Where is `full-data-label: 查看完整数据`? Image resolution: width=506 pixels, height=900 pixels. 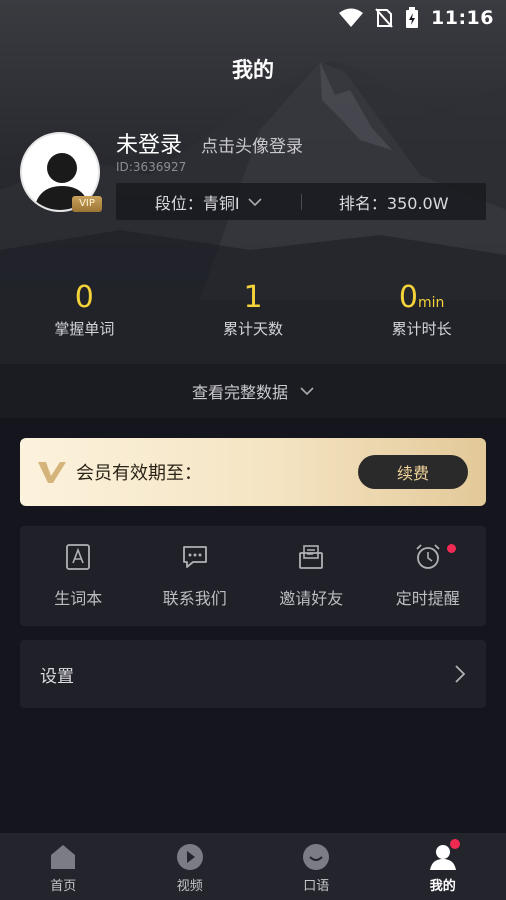
full-data-label: 查看完整数据 is located at coordinates (239, 392).